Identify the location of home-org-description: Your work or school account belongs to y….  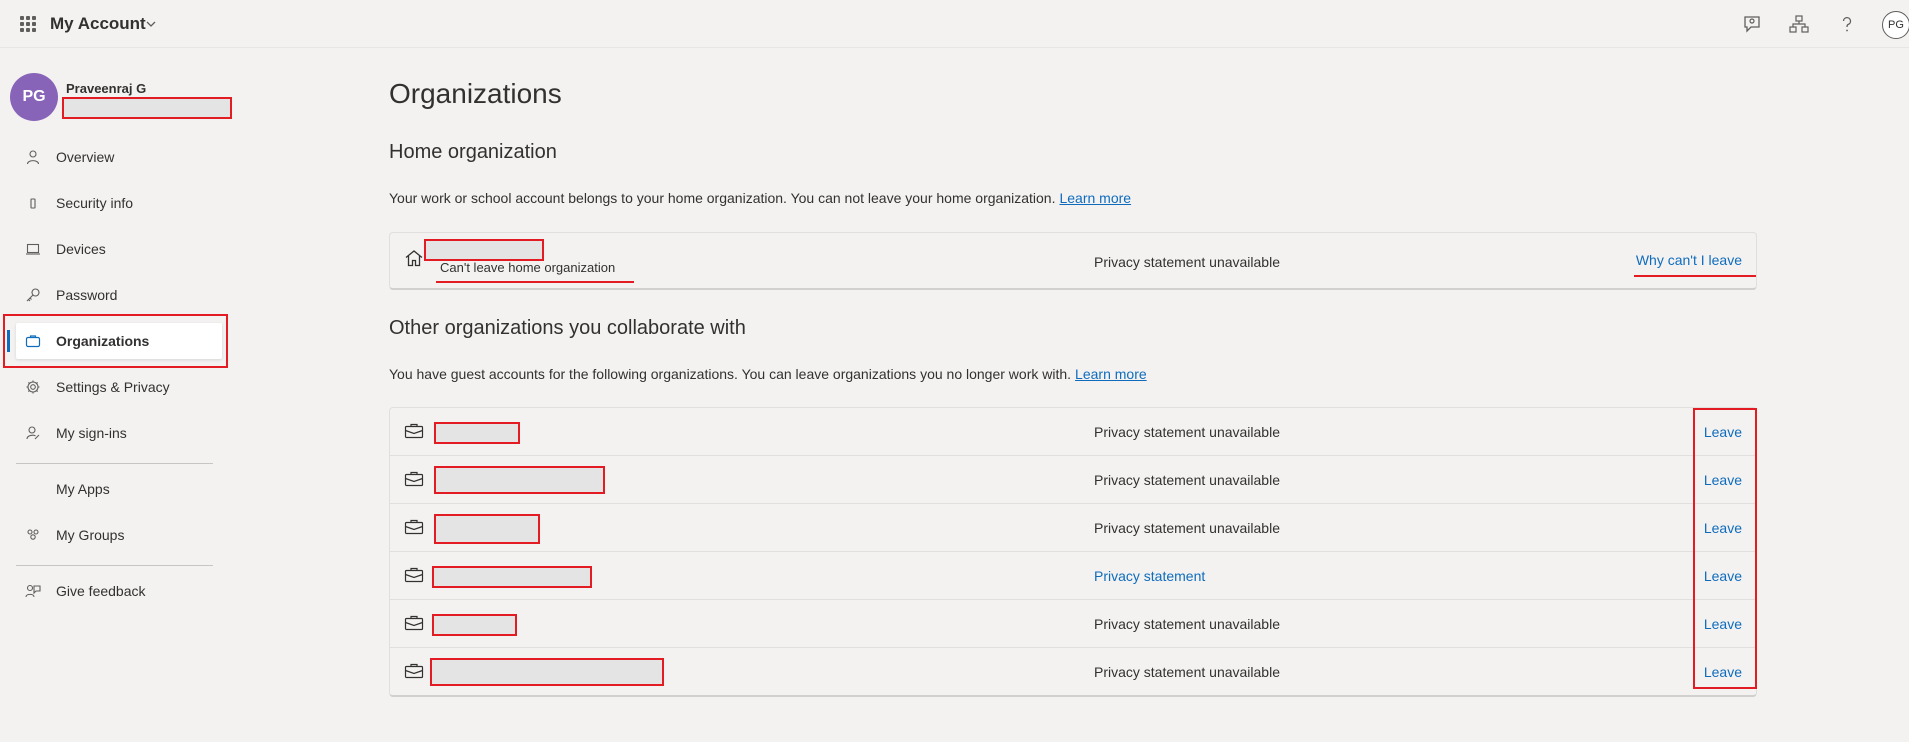
(760, 198).